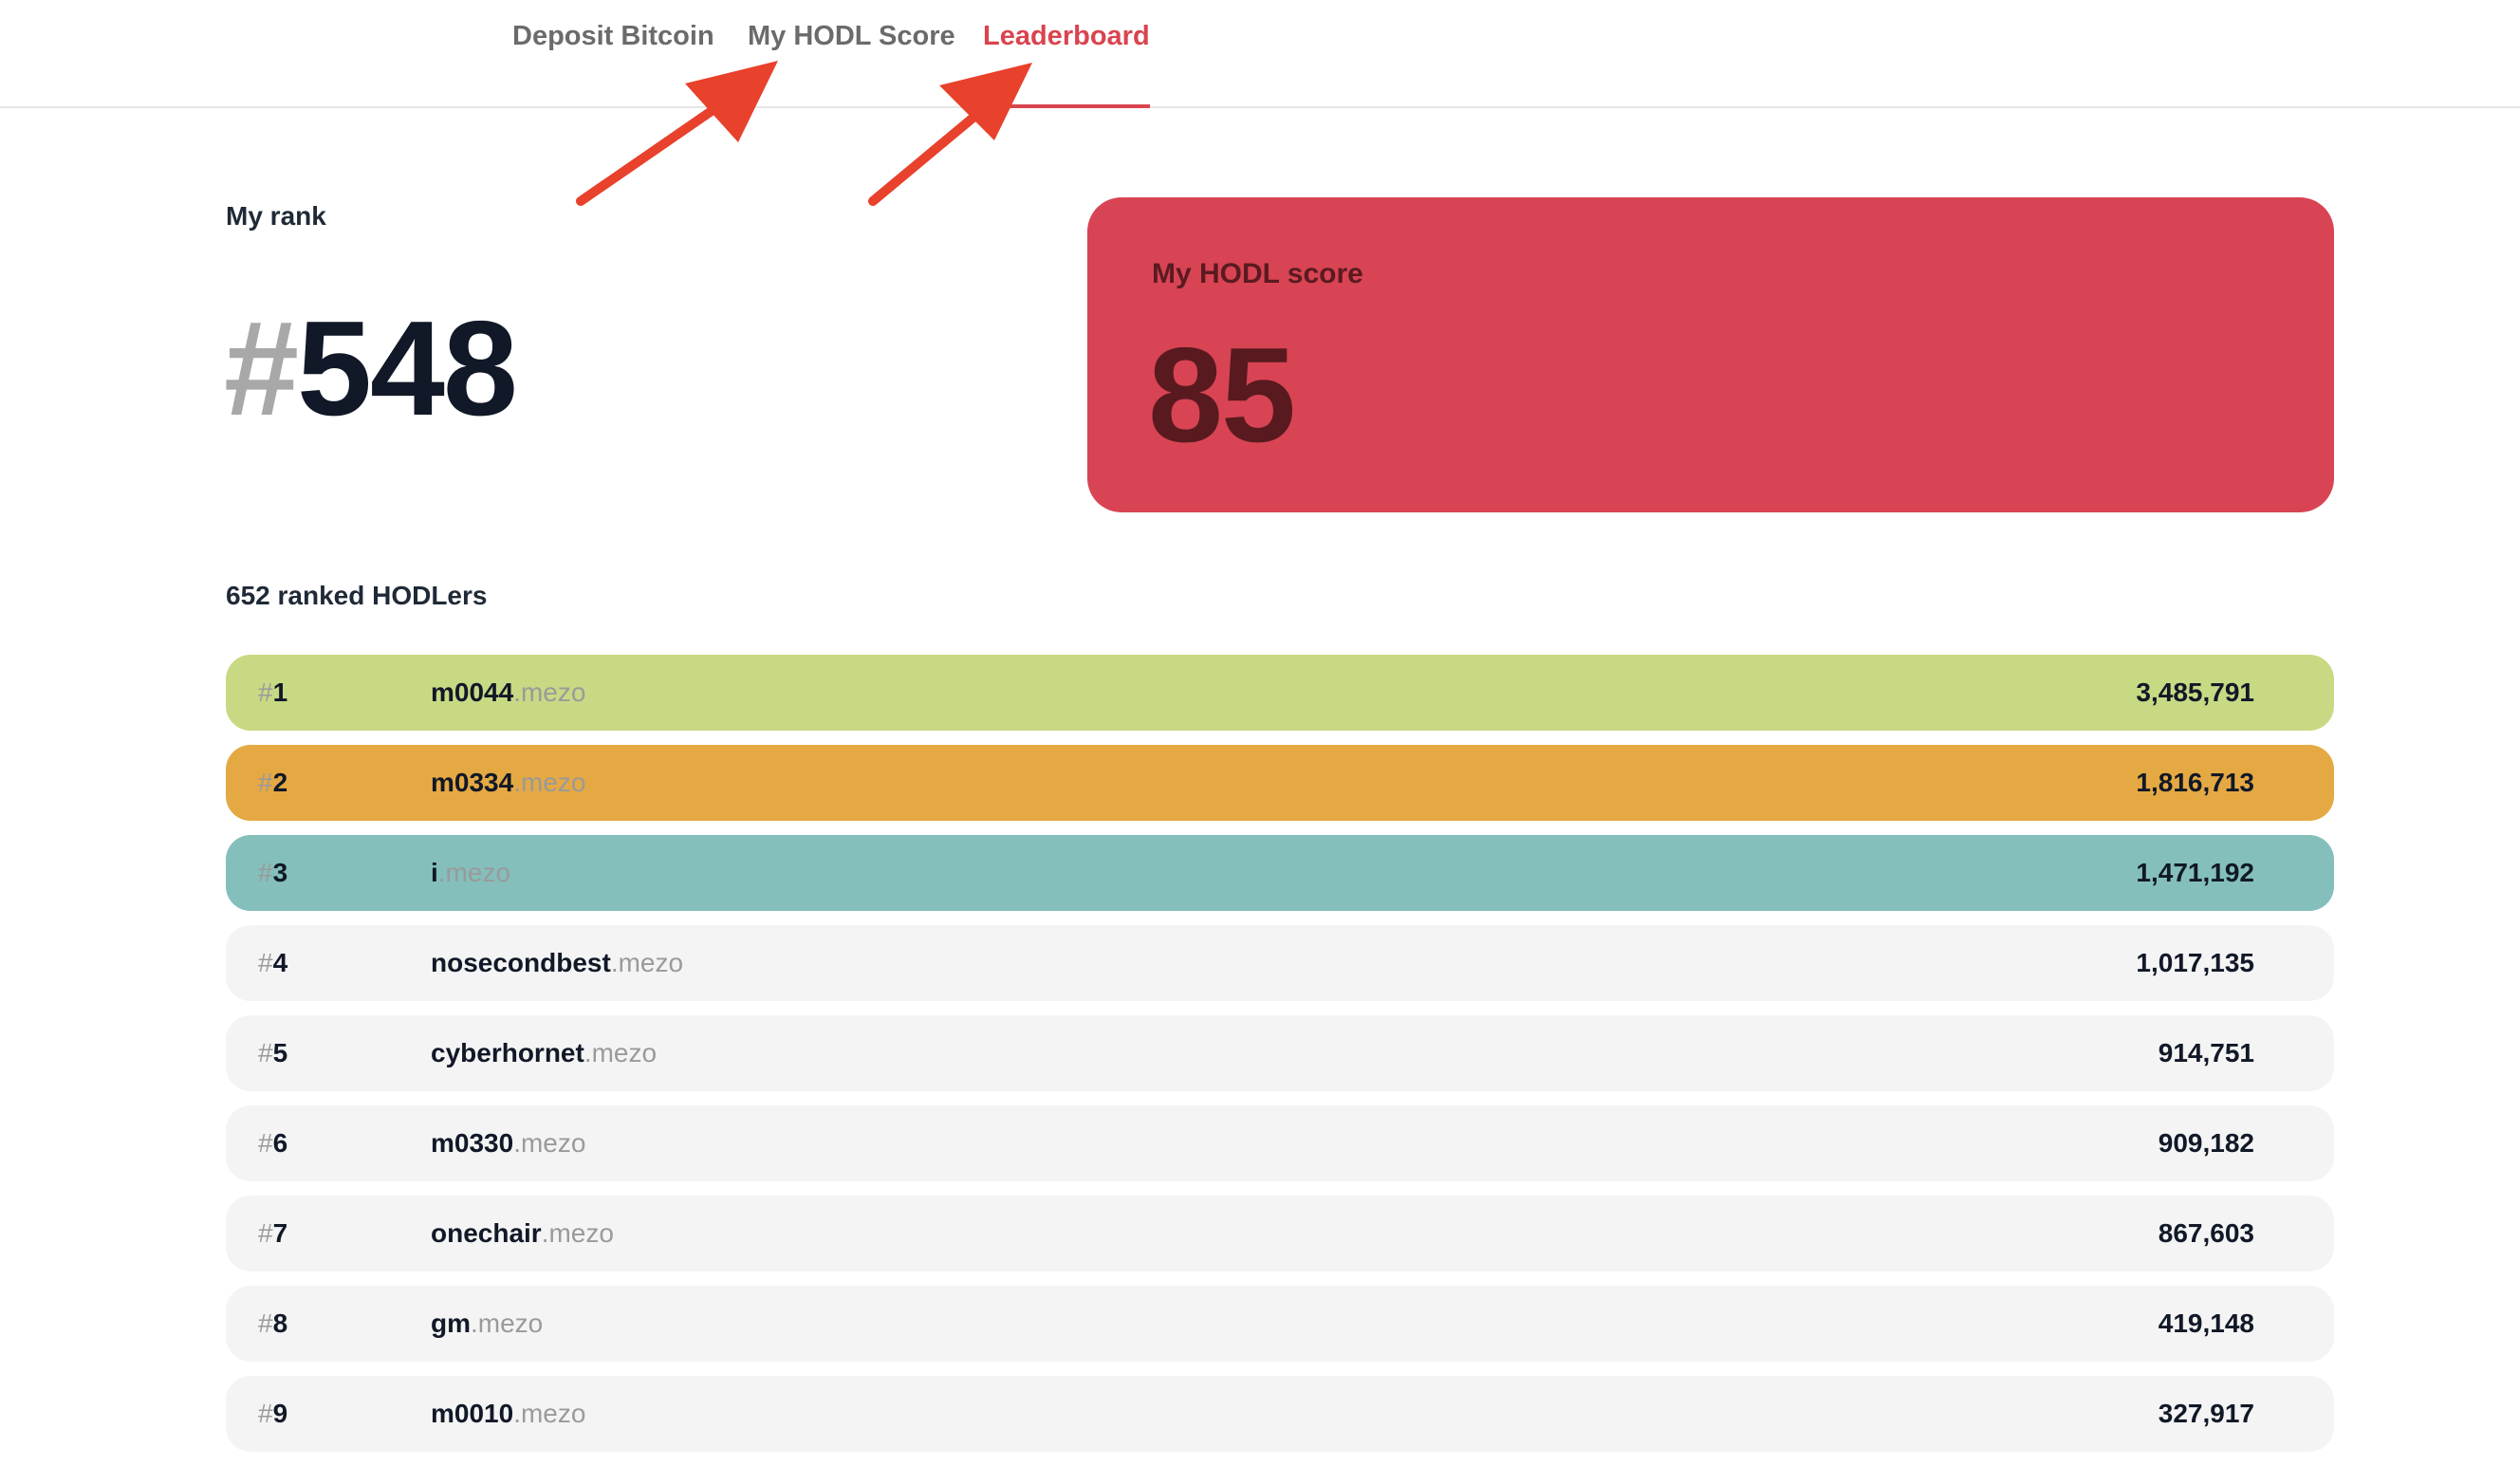 This screenshot has width=2520, height=1466. I want to click on hodl-score-card: My HODL score 85, so click(1710, 355).